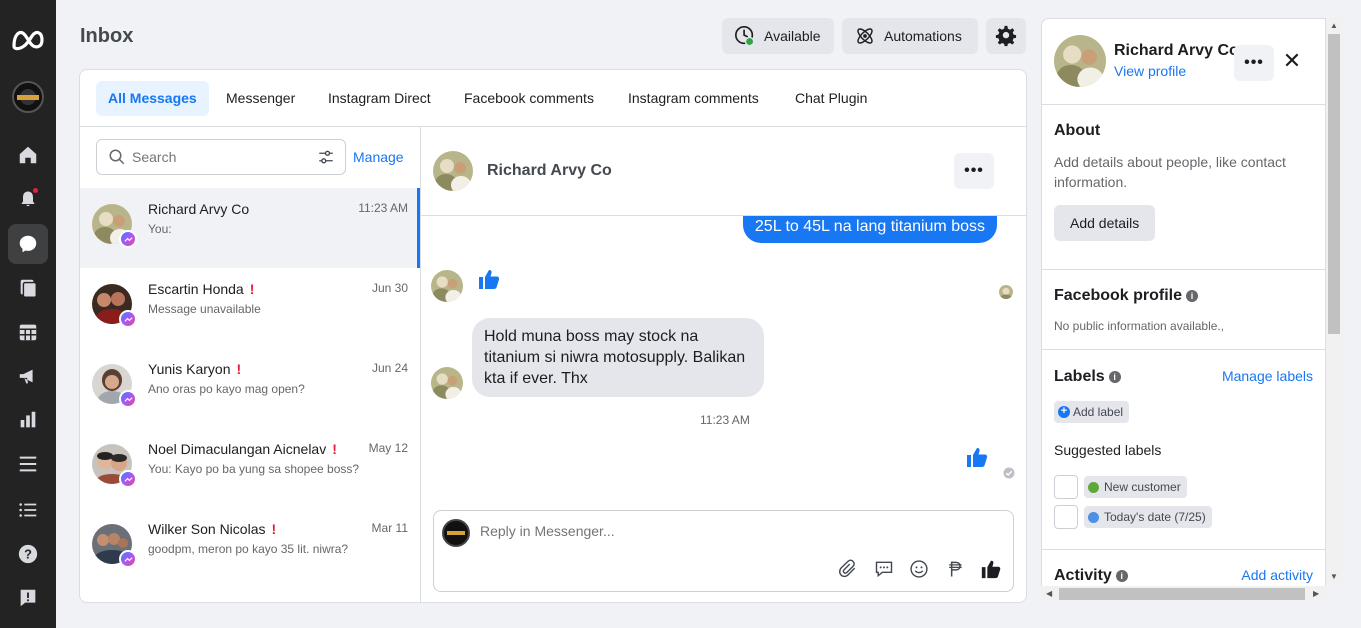  I want to click on ads-megaphone-icon, so click(28, 376).